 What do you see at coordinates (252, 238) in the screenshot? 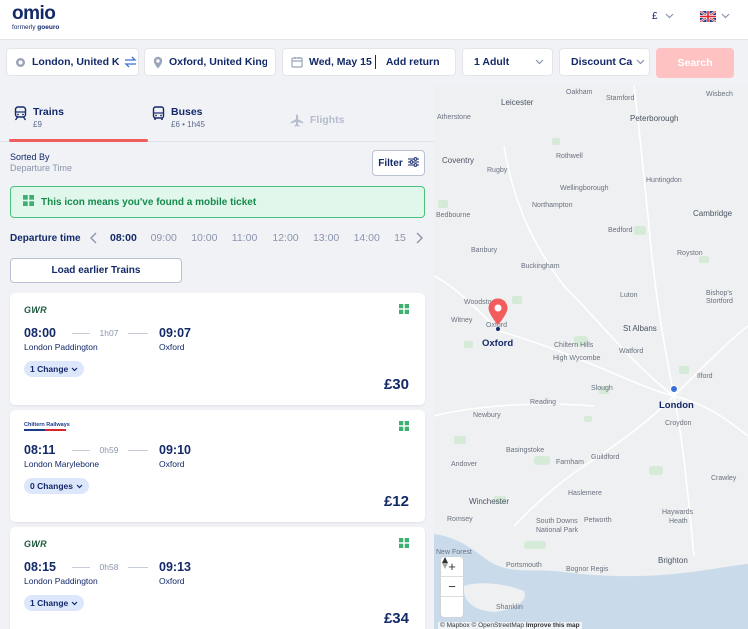
I see `time-slot: 11:00` at bounding box center [252, 238].